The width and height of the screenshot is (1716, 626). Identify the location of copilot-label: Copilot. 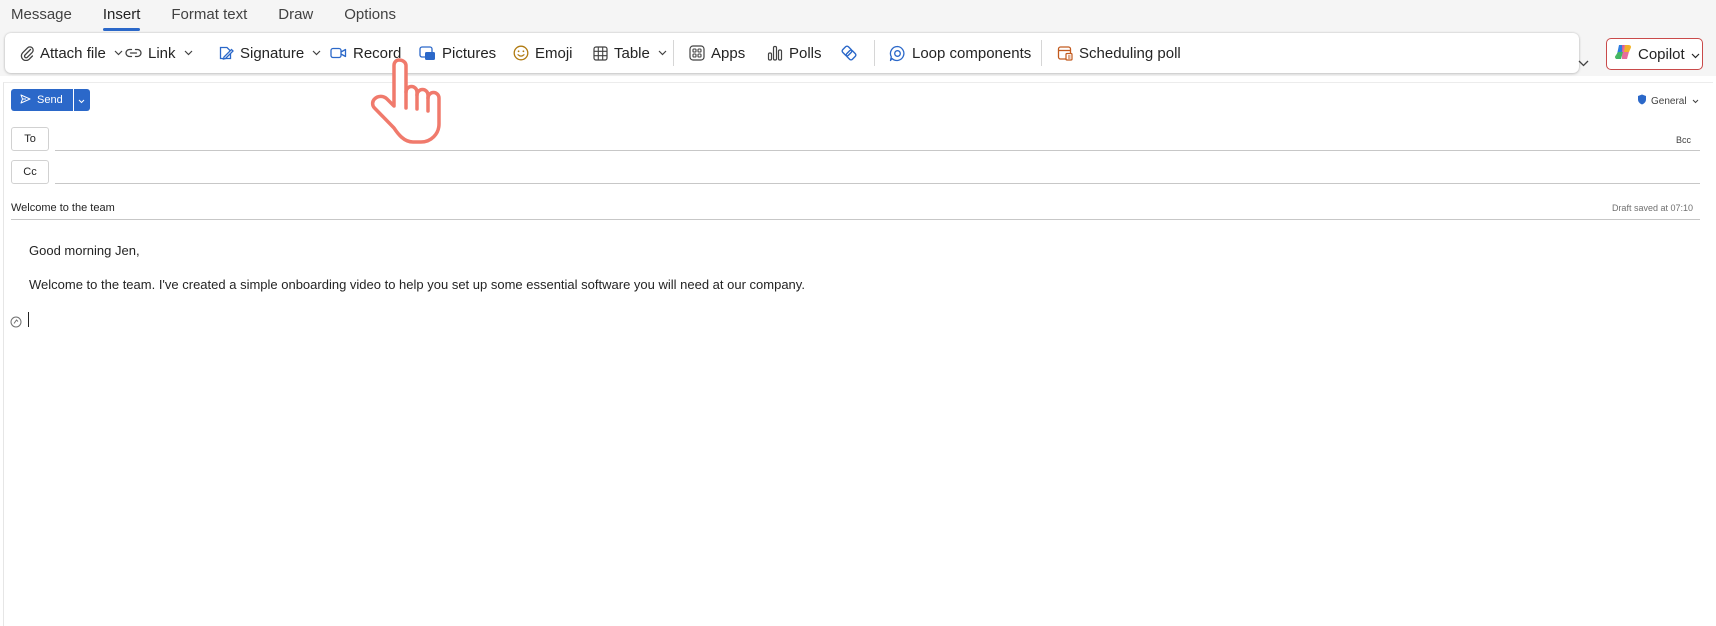
(1661, 54).